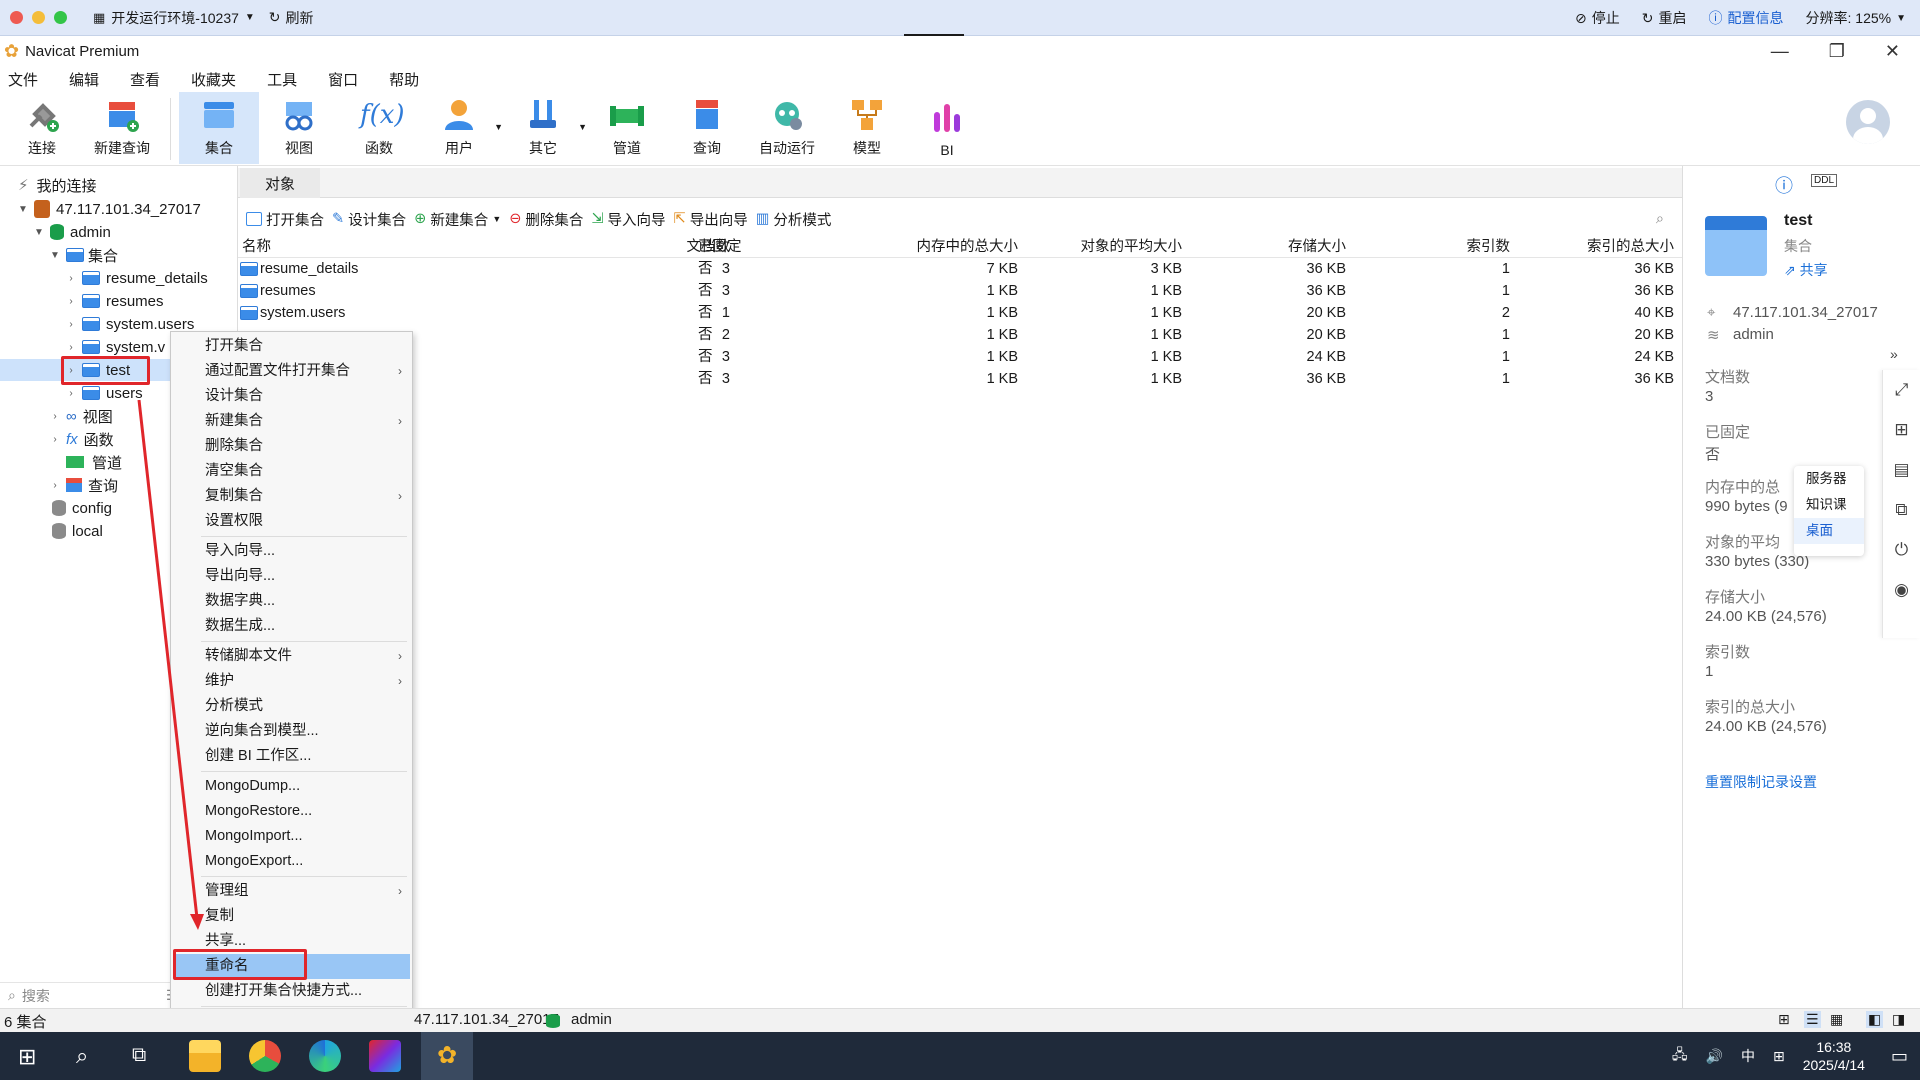 The height and width of the screenshot is (1080, 1920). Describe the element at coordinates (291, 656) in the screenshot. I see `menu-item-dump-script: 转储脚本文件 ›` at that location.